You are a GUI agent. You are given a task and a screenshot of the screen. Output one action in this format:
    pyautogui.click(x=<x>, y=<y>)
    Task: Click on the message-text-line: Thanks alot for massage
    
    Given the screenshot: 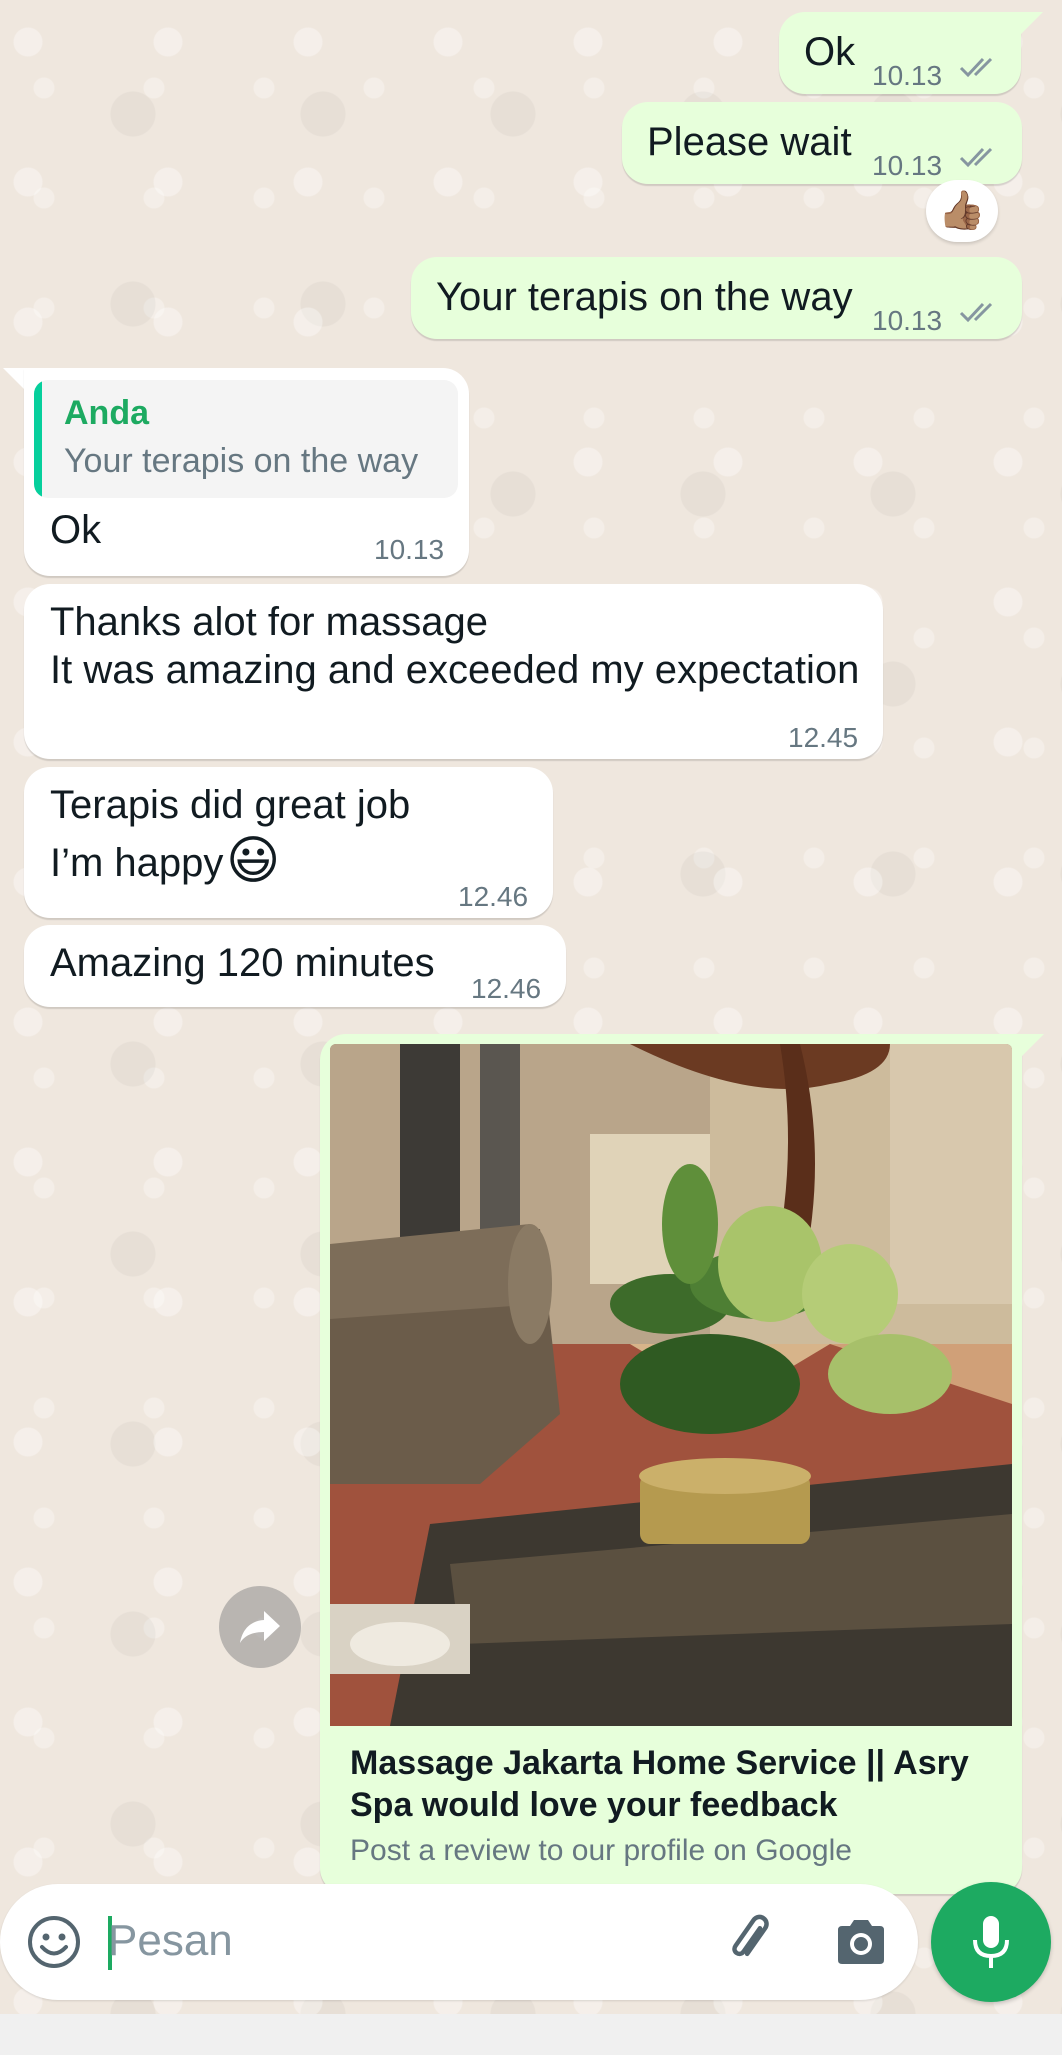 What is the action you would take?
    pyautogui.click(x=269, y=622)
    